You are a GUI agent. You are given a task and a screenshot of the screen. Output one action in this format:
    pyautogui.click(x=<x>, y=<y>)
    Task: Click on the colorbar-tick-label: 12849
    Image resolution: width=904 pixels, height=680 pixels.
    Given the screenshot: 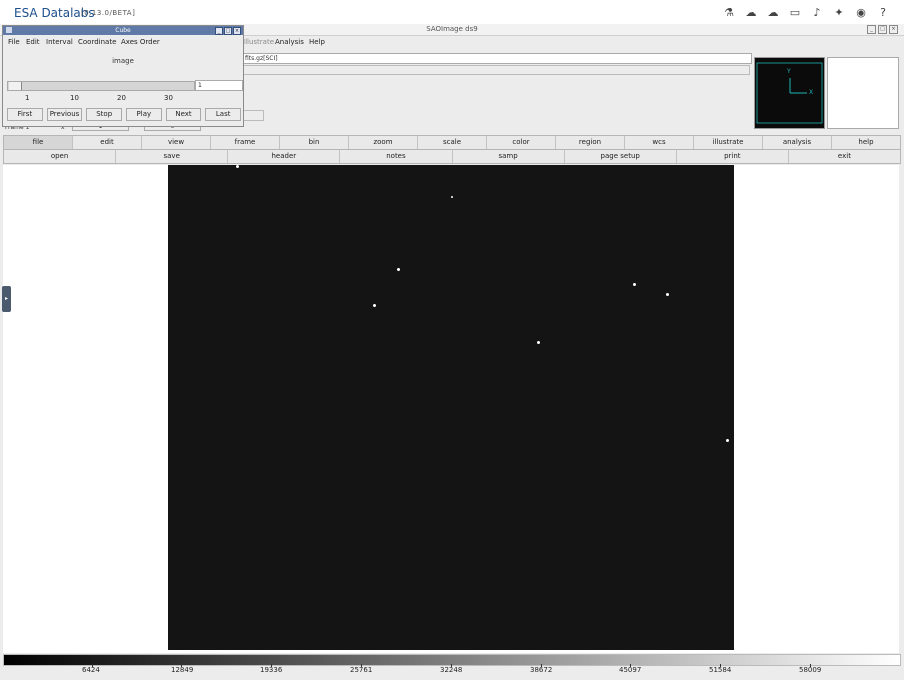 What is the action you would take?
    pyautogui.click(x=182, y=670)
    